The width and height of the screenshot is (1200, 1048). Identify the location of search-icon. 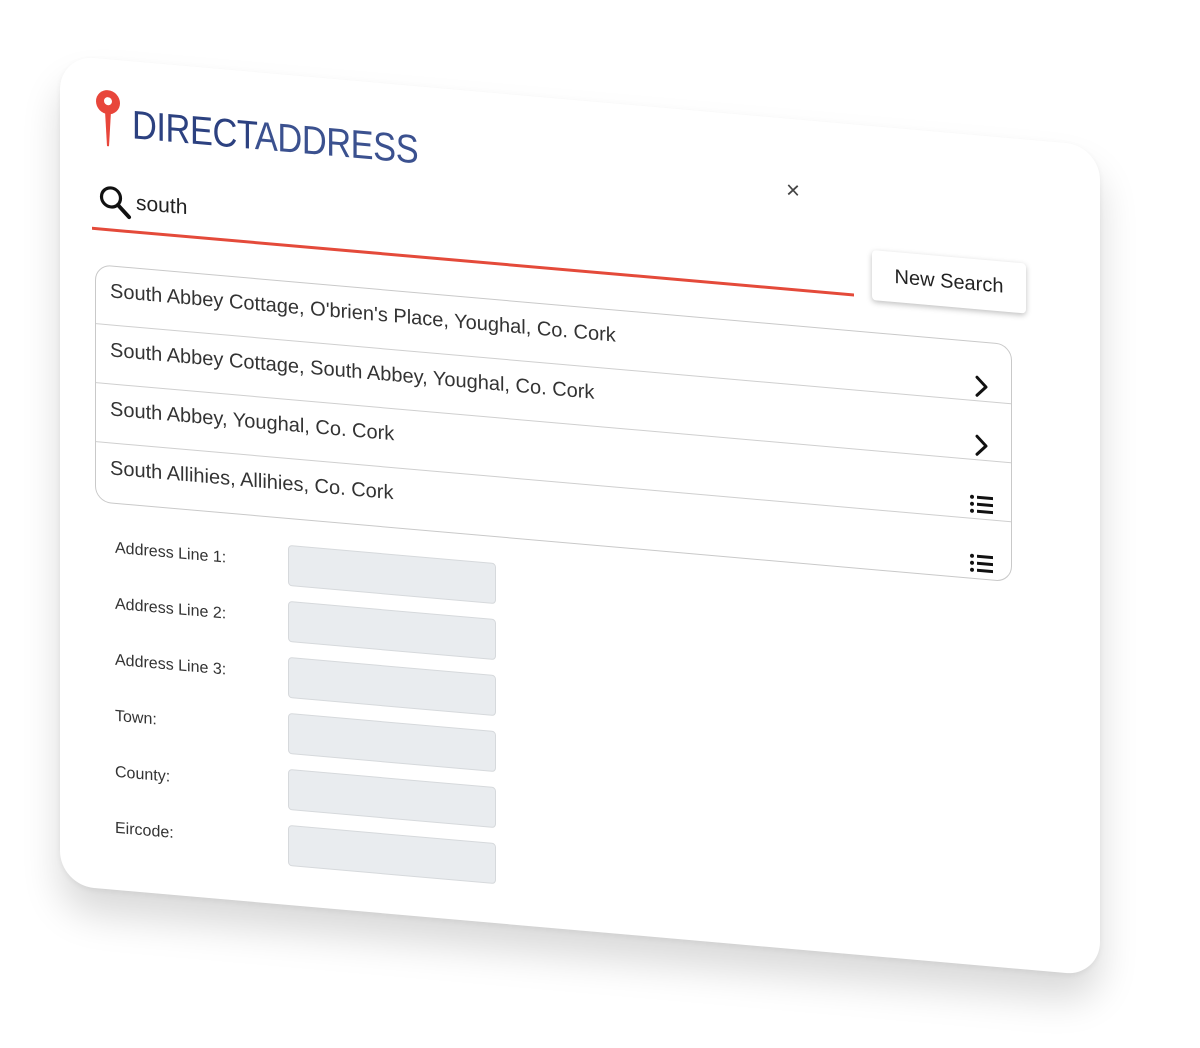
(115, 203).